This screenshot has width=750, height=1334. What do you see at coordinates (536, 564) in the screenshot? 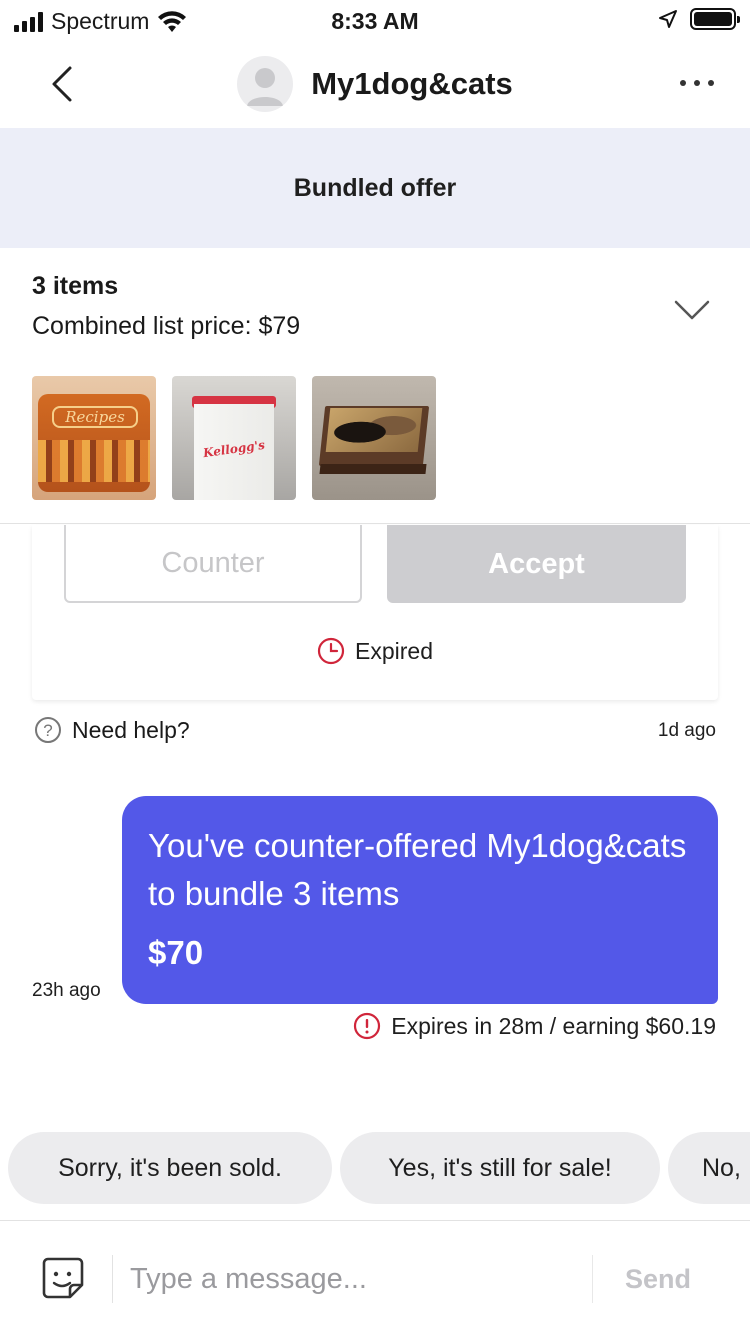
I see `accept-button: Accept` at bounding box center [536, 564].